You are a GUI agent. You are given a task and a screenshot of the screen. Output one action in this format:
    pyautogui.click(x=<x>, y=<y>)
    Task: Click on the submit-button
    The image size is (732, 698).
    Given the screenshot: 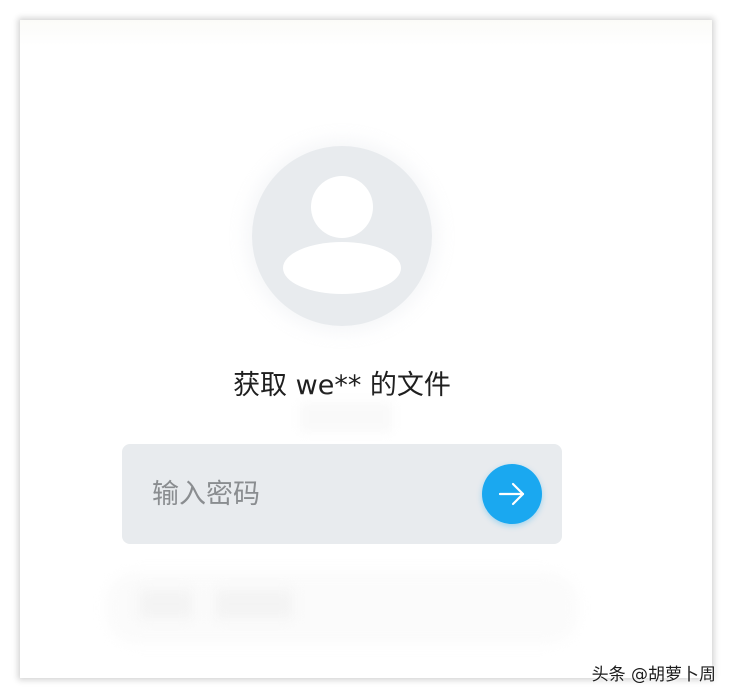 What is the action you would take?
    pyautogui.click(x=512, y=494)
    